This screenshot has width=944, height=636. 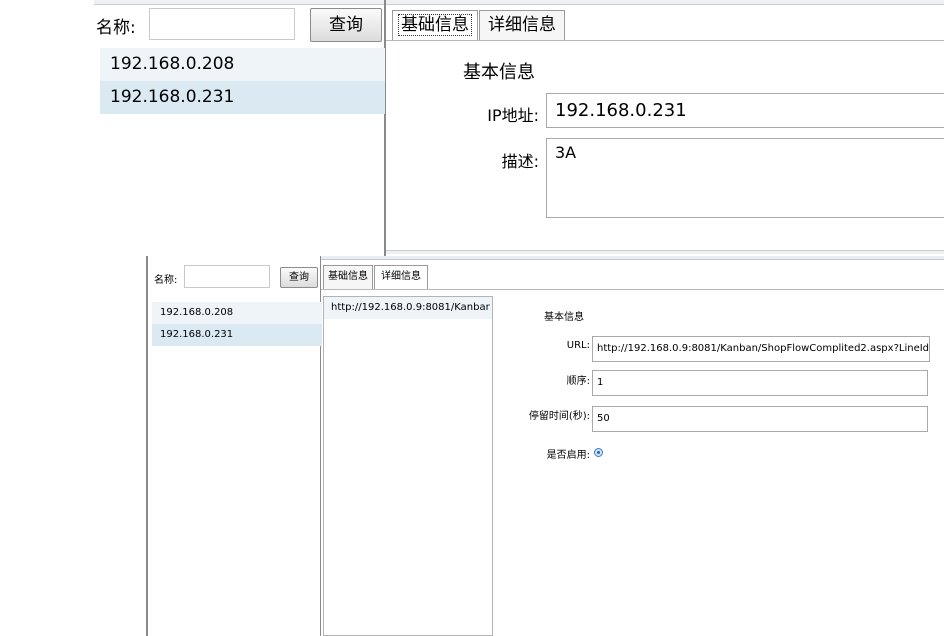 I want to click on tab-basic-info-label: 基础信息, so click(x=435, y=25).